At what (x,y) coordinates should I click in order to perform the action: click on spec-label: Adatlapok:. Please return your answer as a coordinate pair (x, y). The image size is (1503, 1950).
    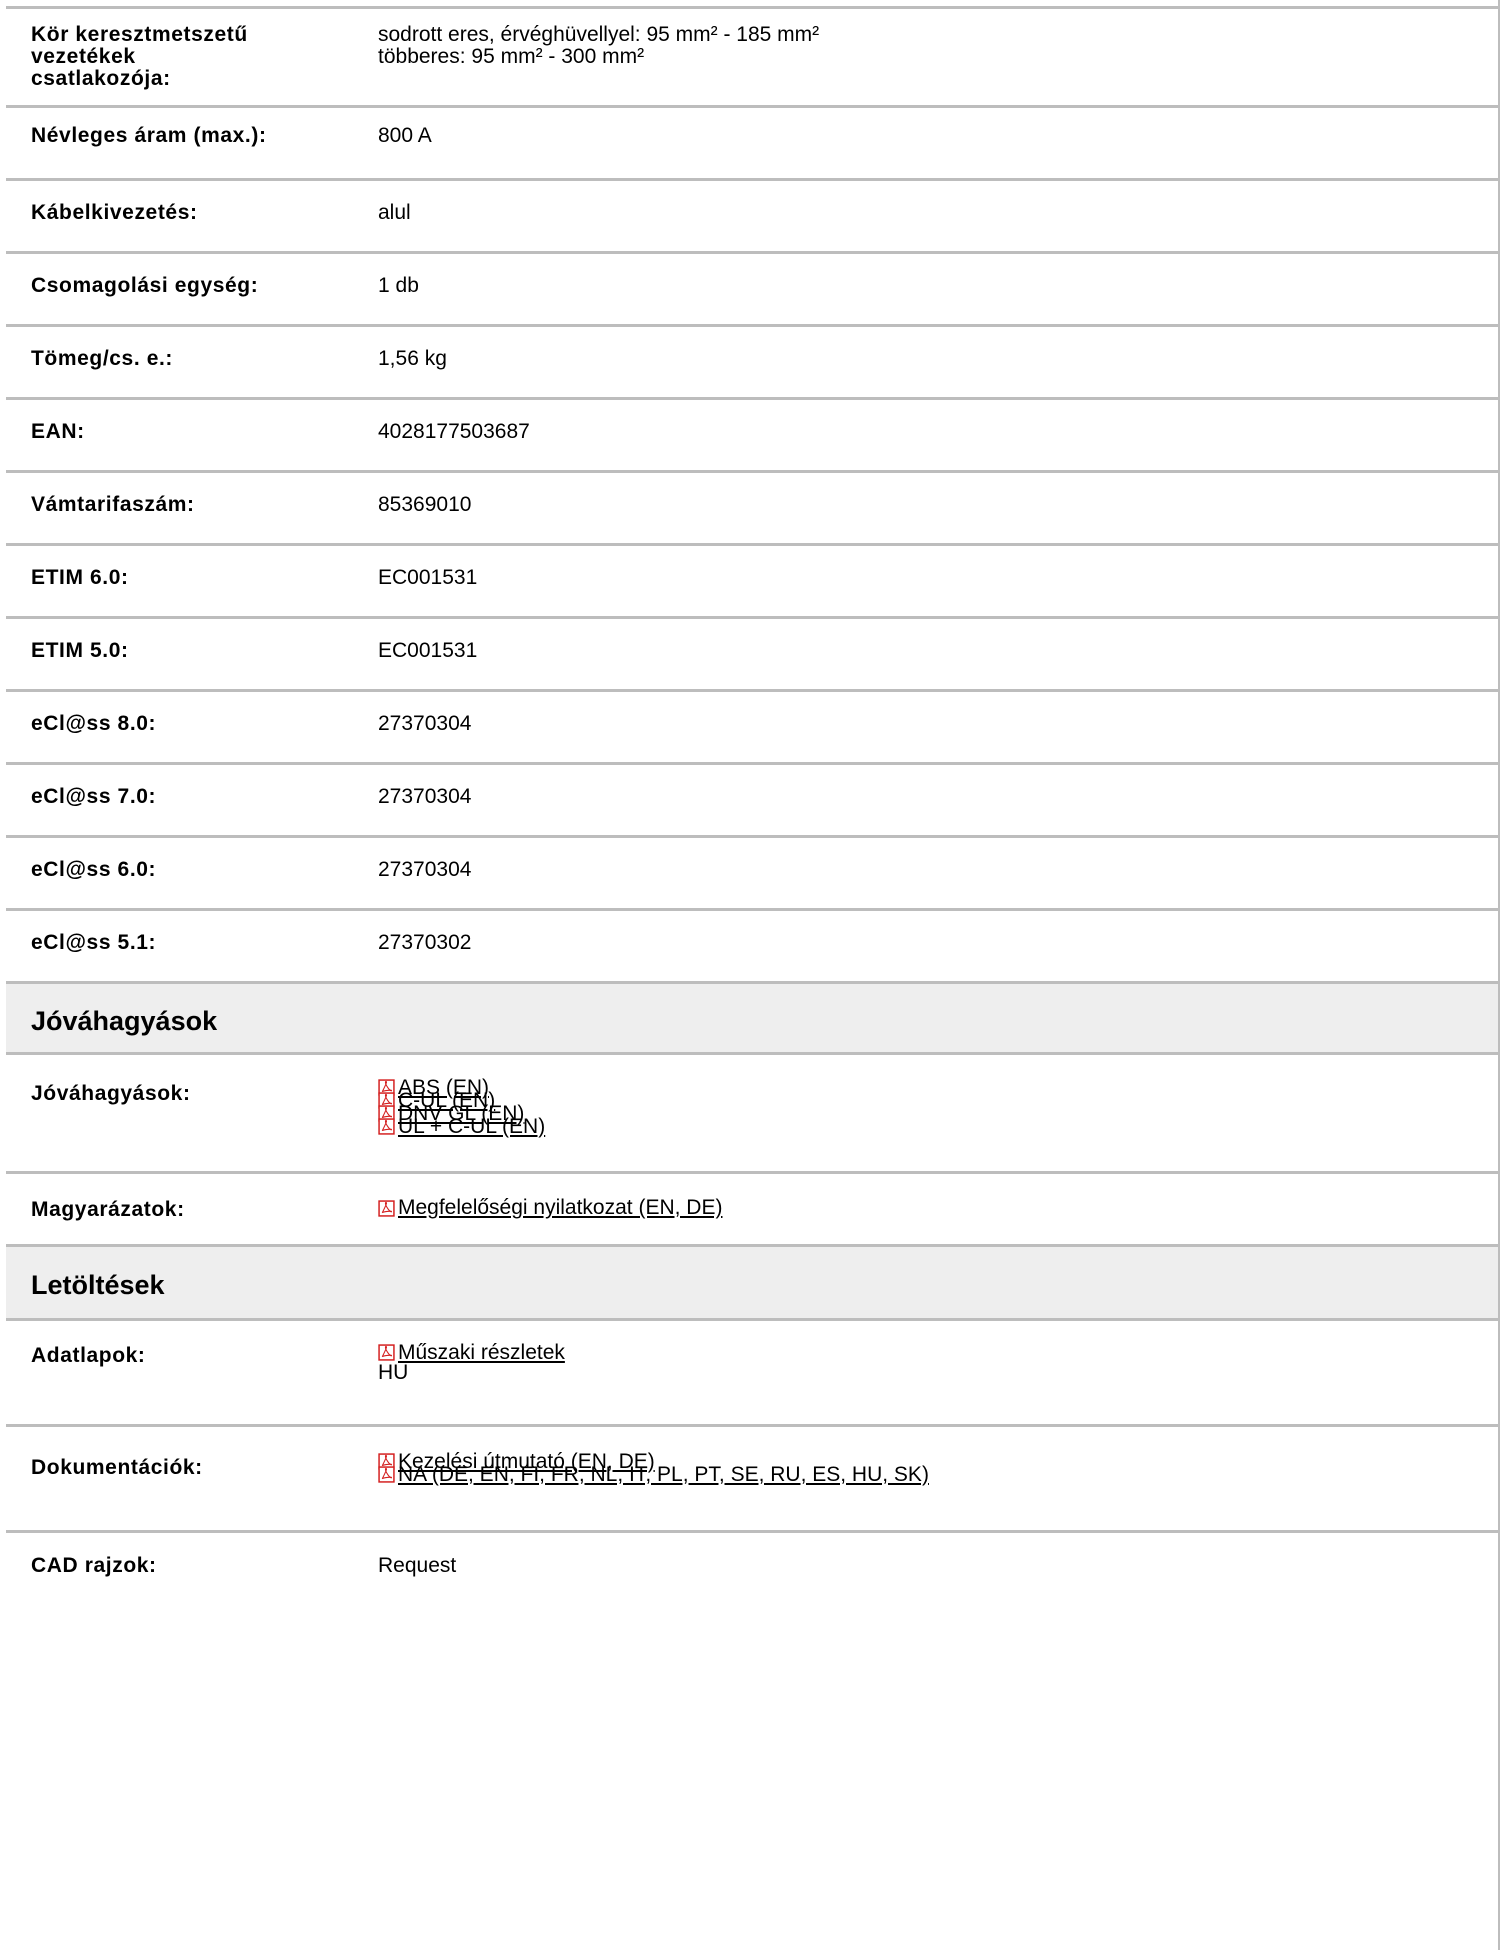
    Looking at the image, I should click on (88, 1355).